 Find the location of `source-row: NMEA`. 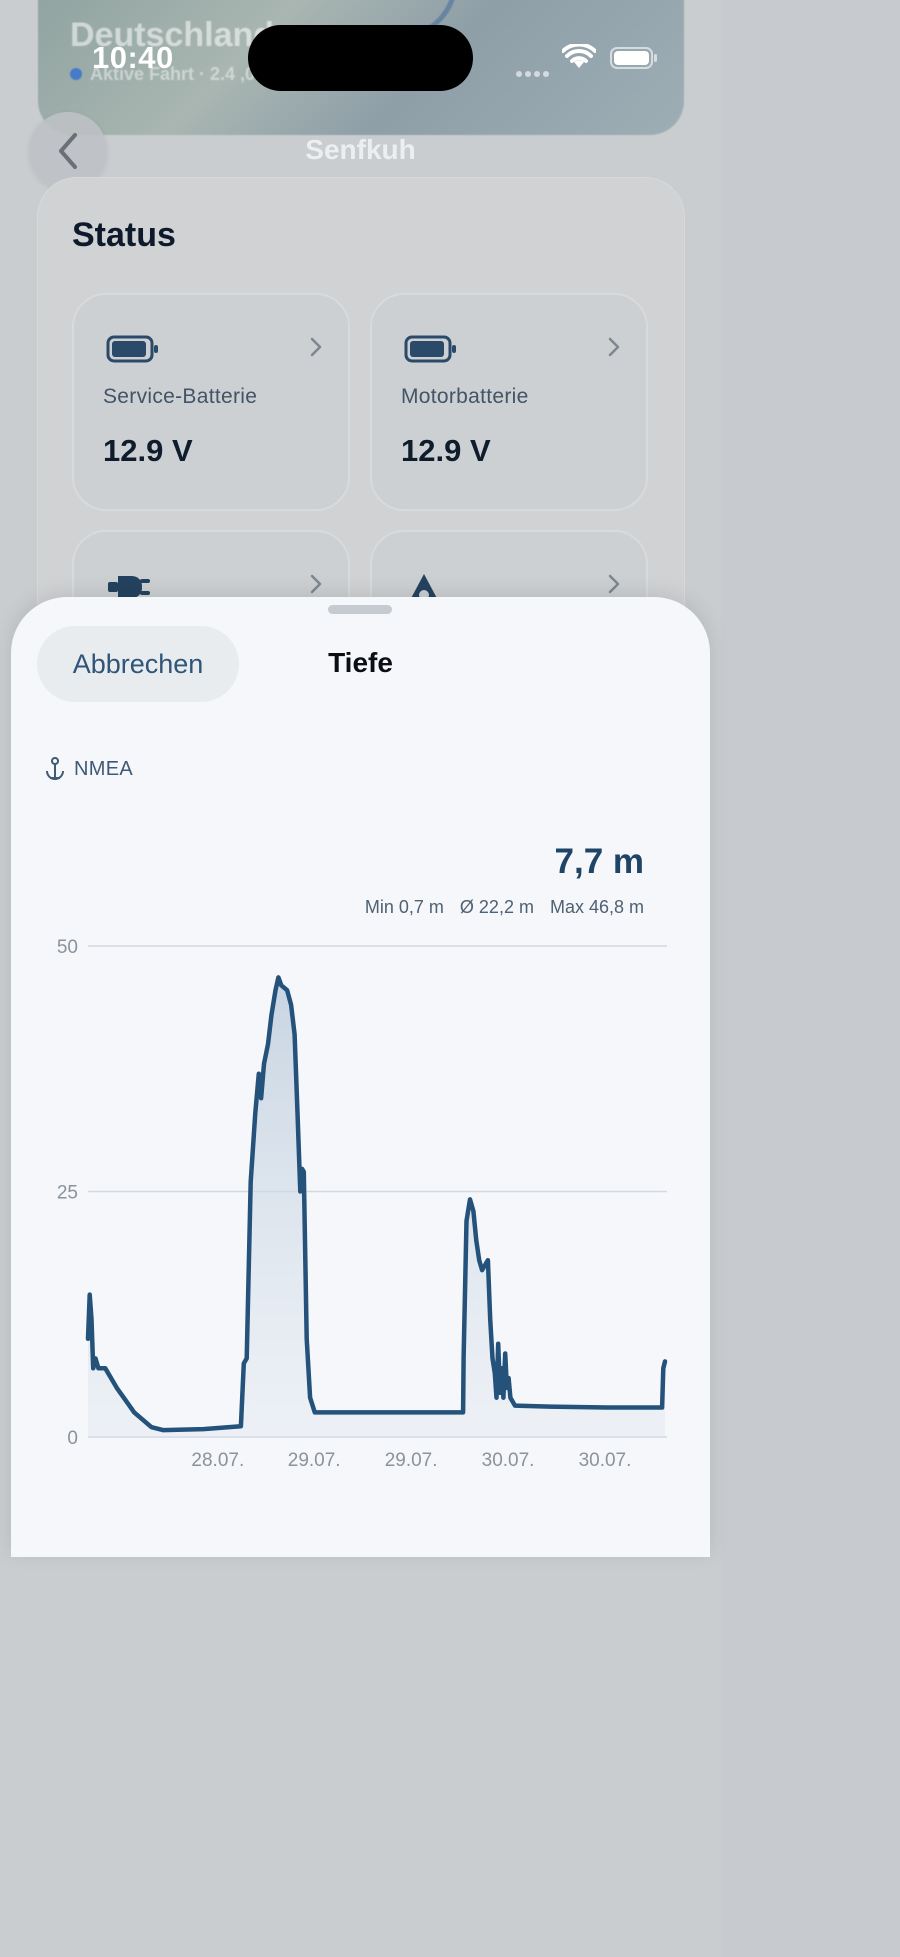

source-row: NMEA is located at coordinates (88, 769).